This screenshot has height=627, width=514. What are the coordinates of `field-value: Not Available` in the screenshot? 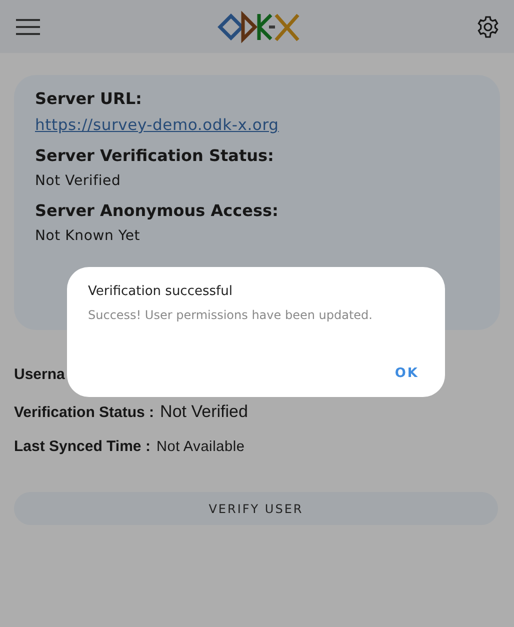 It's located at (200, 447).